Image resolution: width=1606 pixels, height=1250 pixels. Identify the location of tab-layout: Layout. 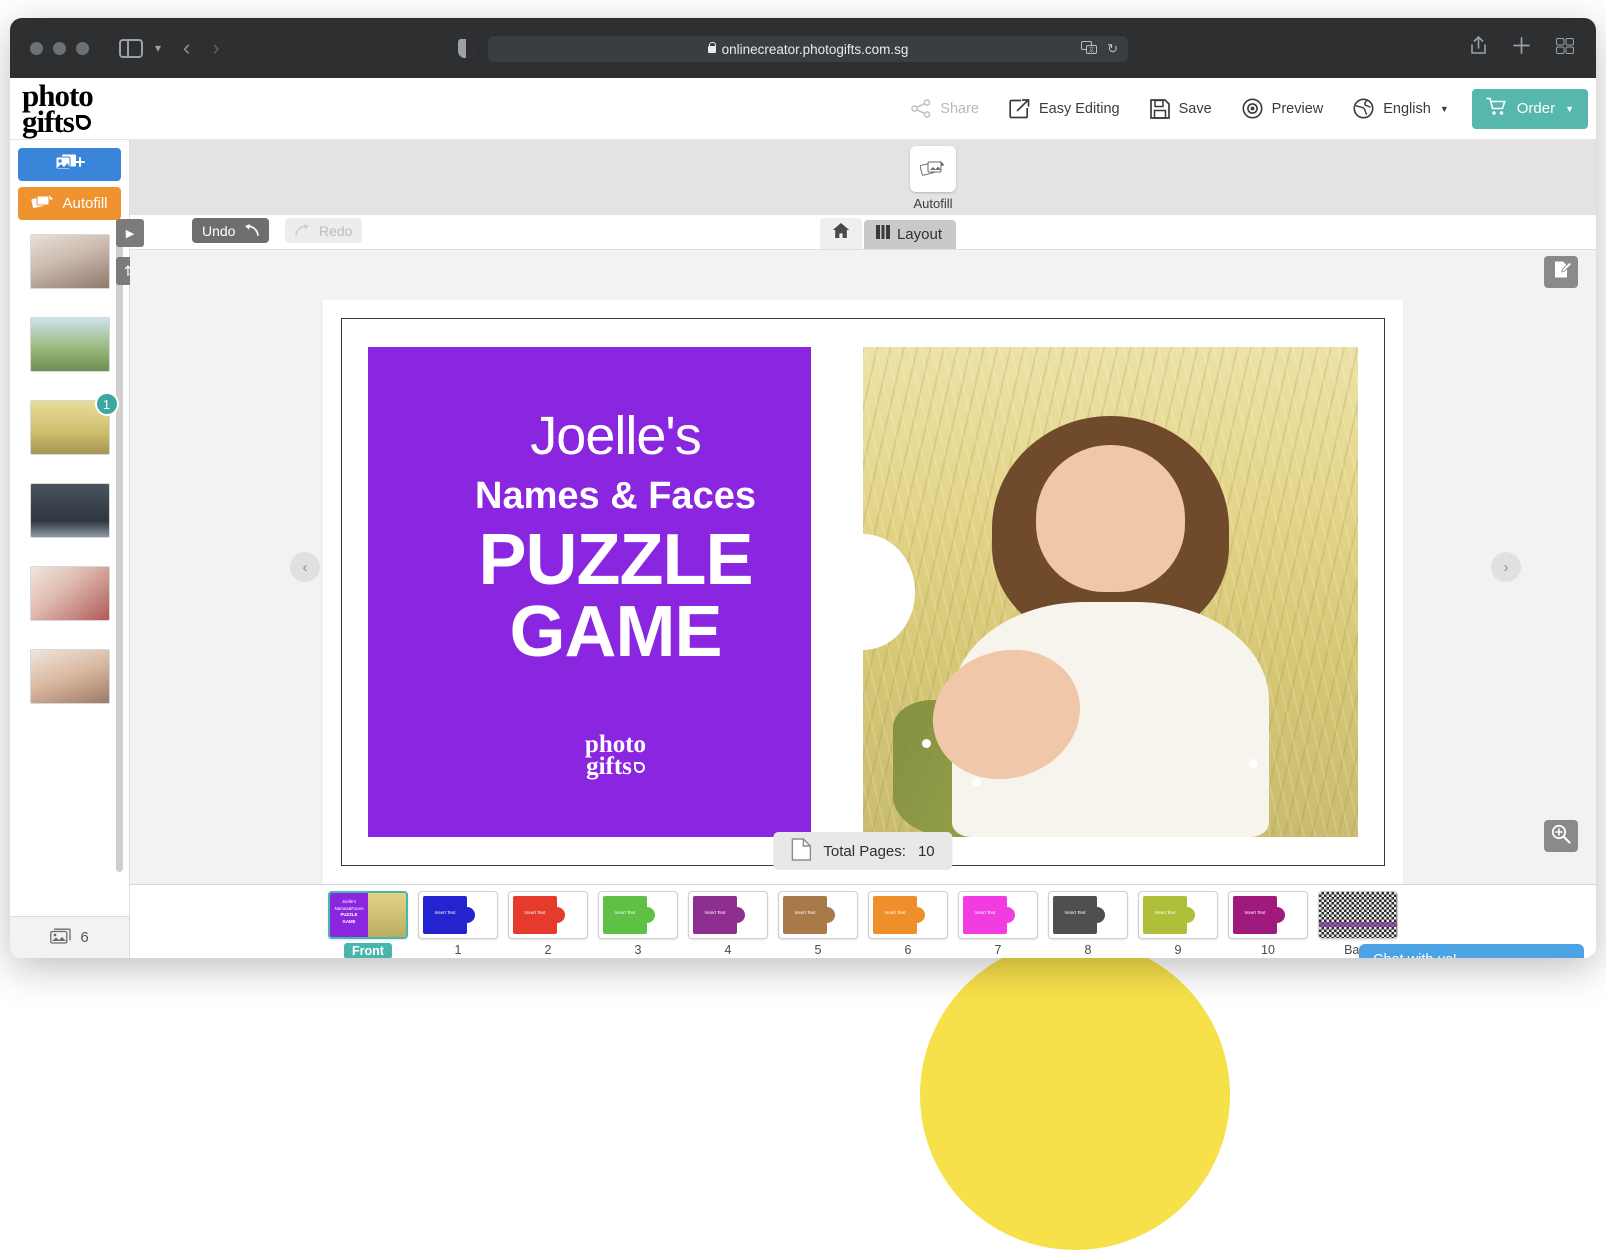
(909, 234).